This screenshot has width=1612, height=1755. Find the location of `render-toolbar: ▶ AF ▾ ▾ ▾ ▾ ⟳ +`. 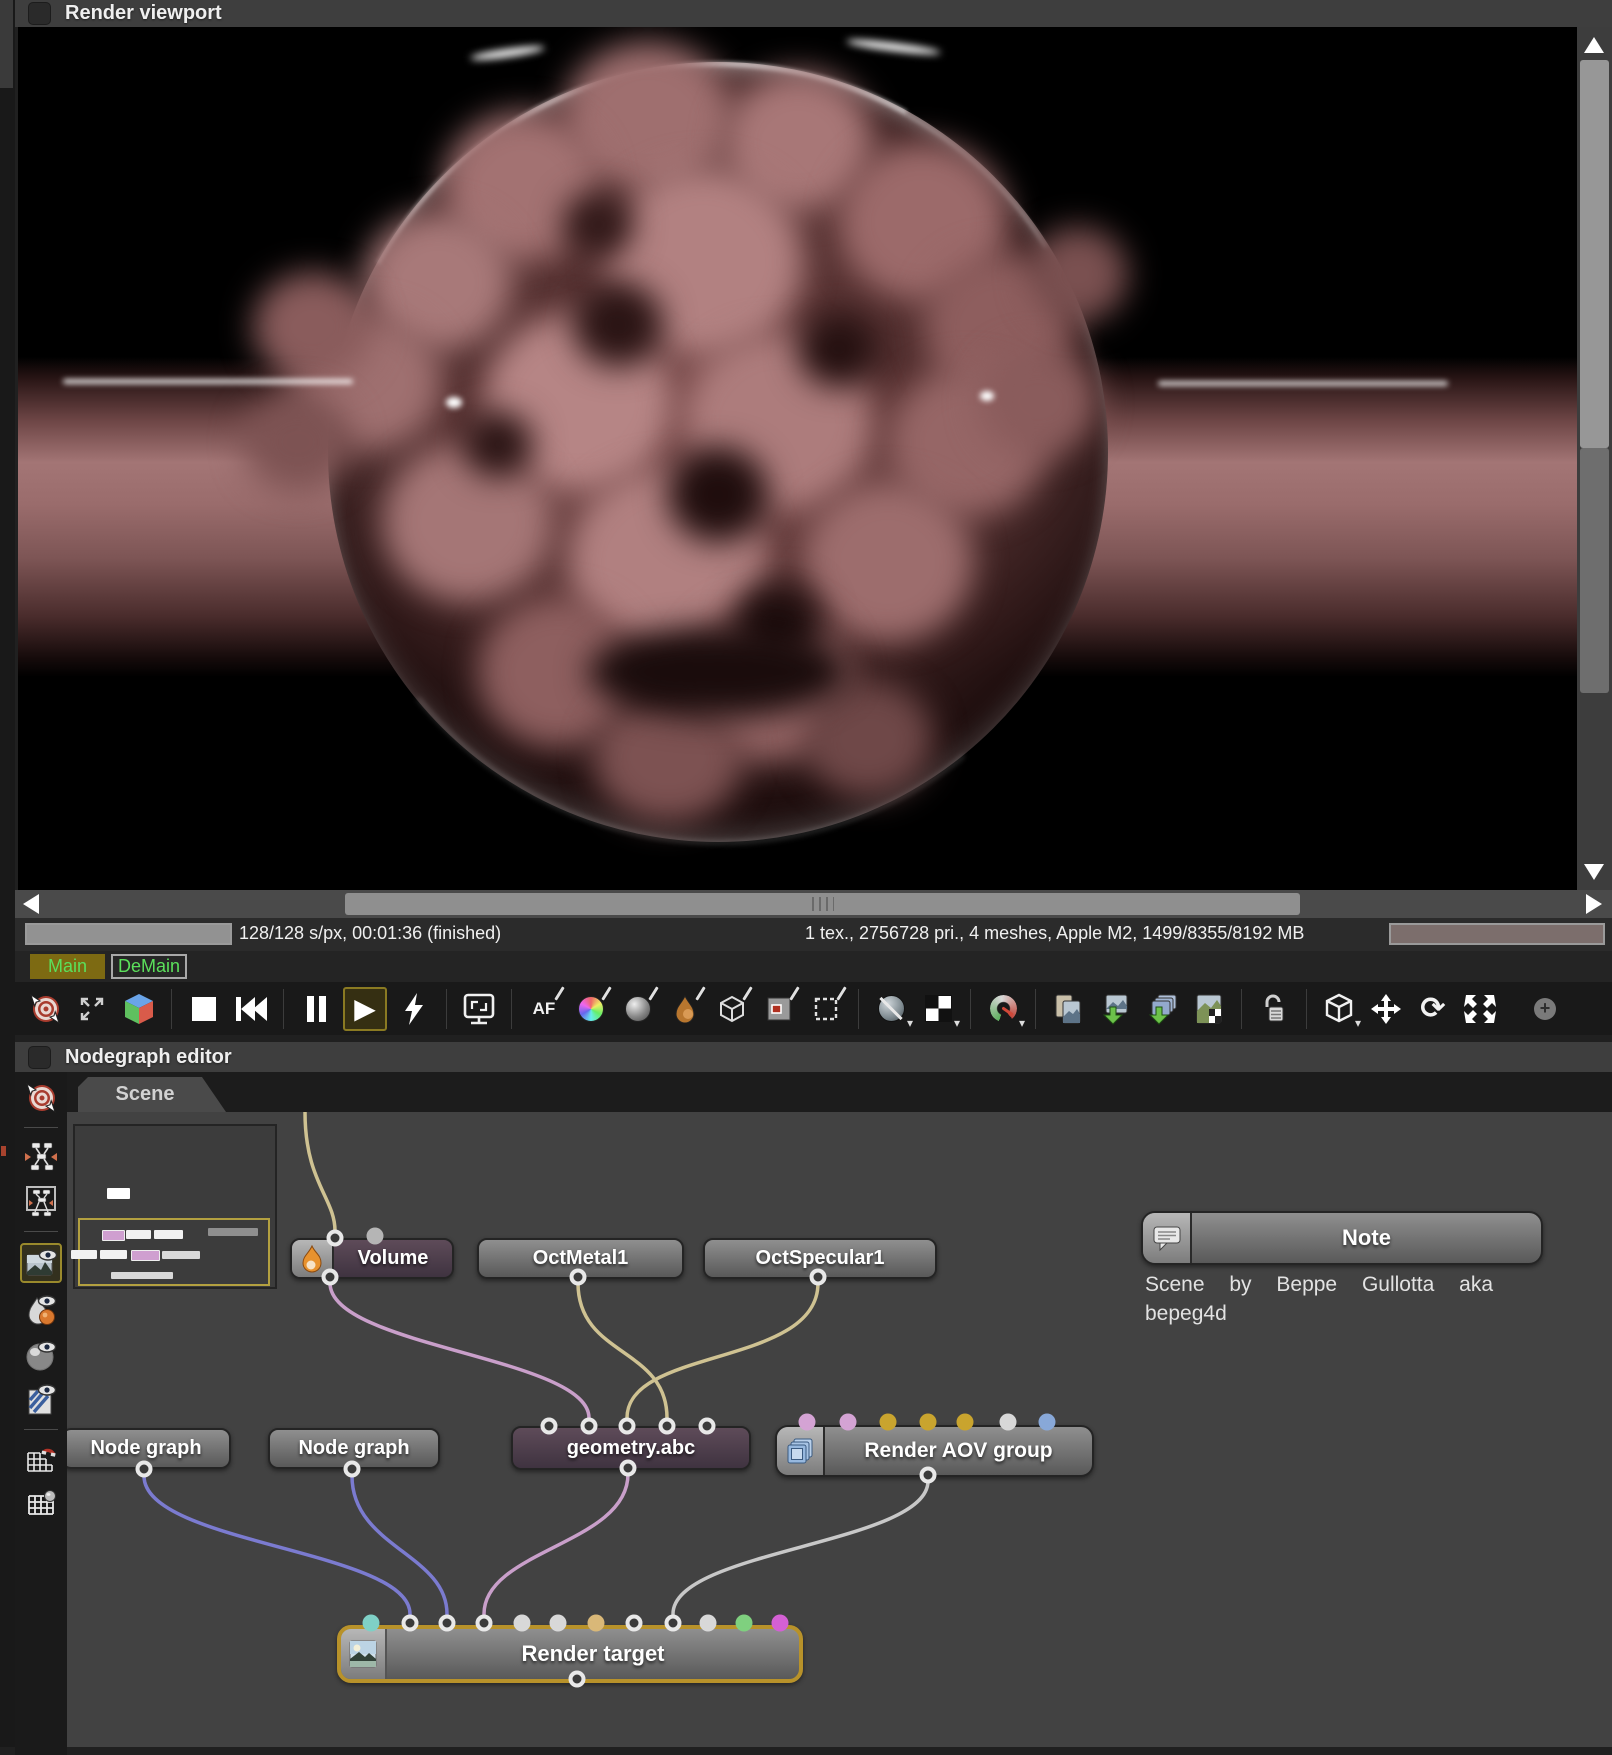

render-toolbar: ▶ AF ▾ ▾ ▾ ▾ ⟳ + is located at coordinates (813, 1008).